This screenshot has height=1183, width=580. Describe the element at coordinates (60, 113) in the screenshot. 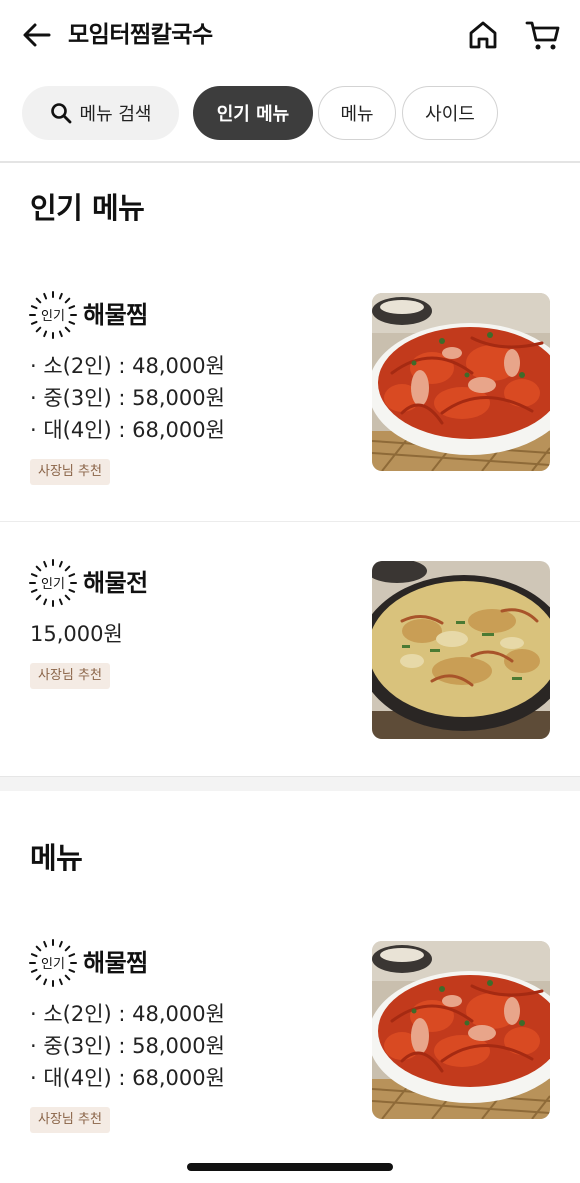

I see `search-icon` at that location.